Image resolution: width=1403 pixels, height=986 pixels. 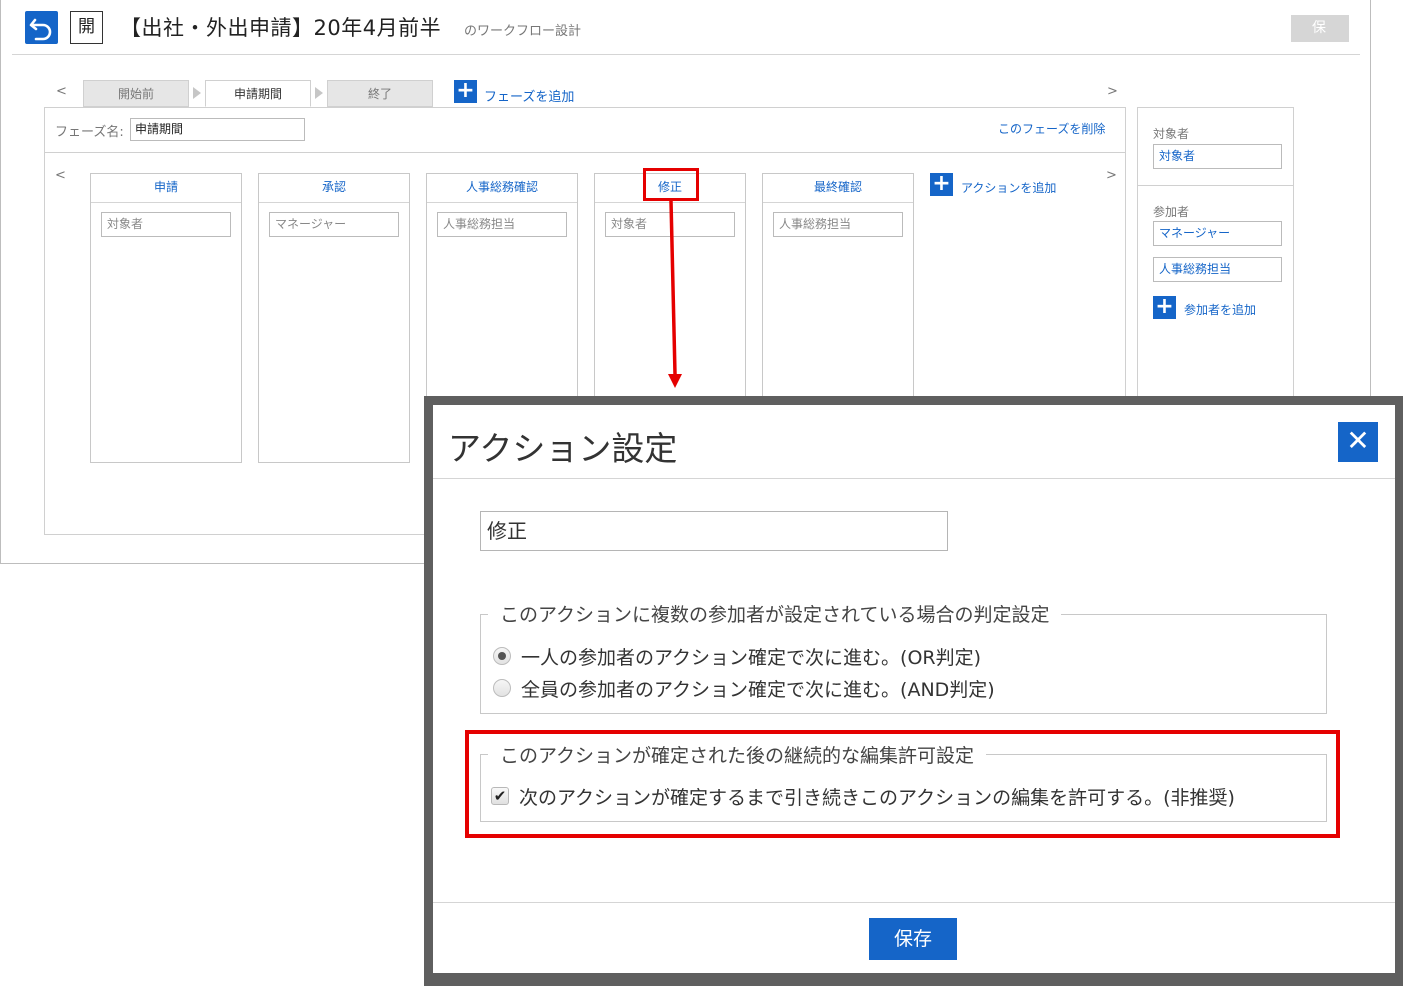 What do you see at coordinates (775, 613) in the screenshot?
I see `judgement-settings-legend: このアクションに複数の参加者が設定されている場合の判定設定` at bounding box center [775, 613].